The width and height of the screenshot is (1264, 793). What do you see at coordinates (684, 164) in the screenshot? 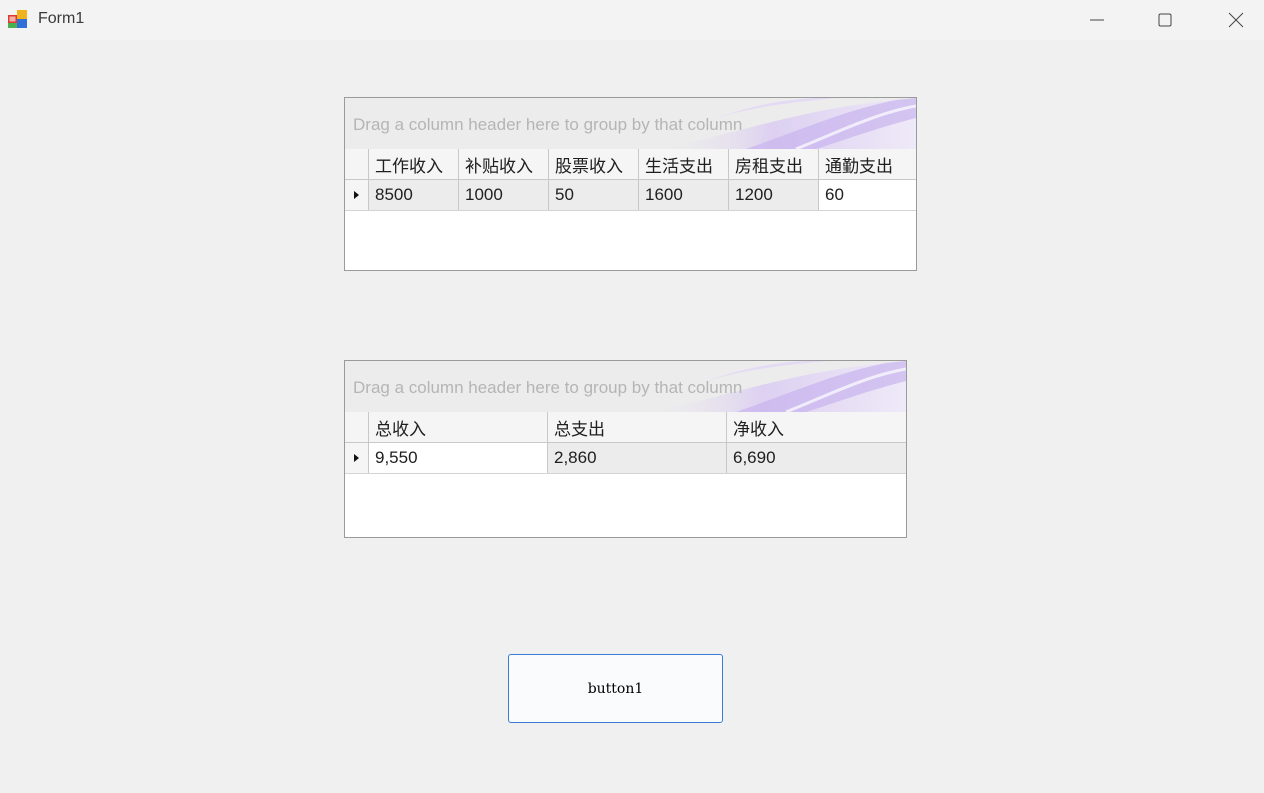
I see `column-header: 生活支出` at bounding box center [684, 164].